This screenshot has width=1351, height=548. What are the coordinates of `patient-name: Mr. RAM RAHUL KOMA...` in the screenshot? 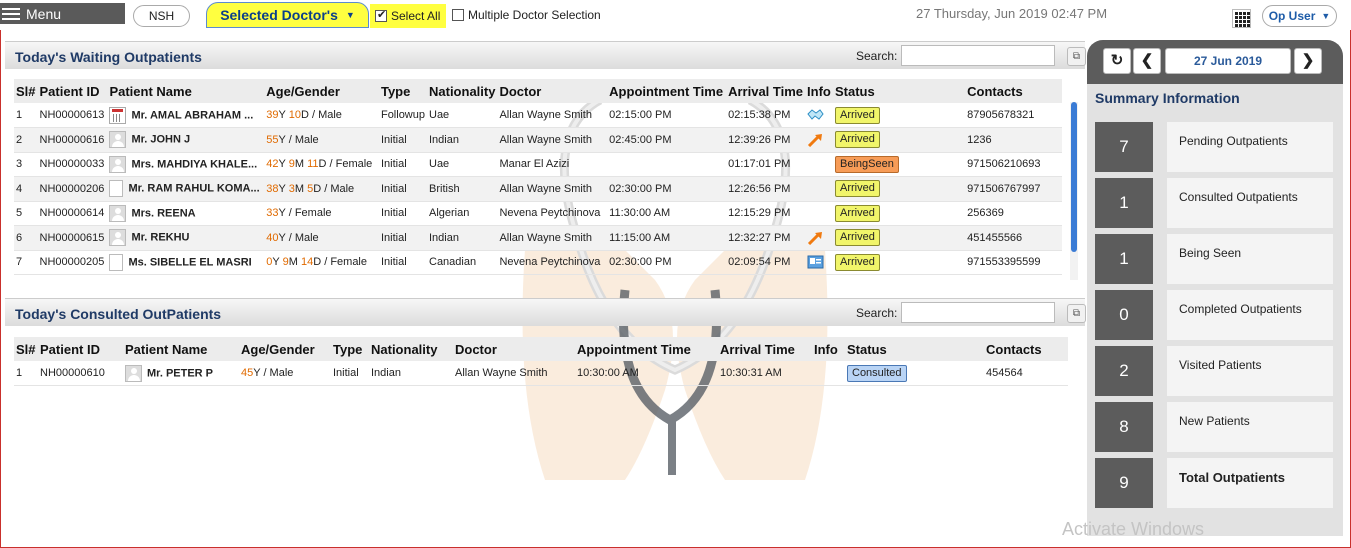 It's located at (194, 188).